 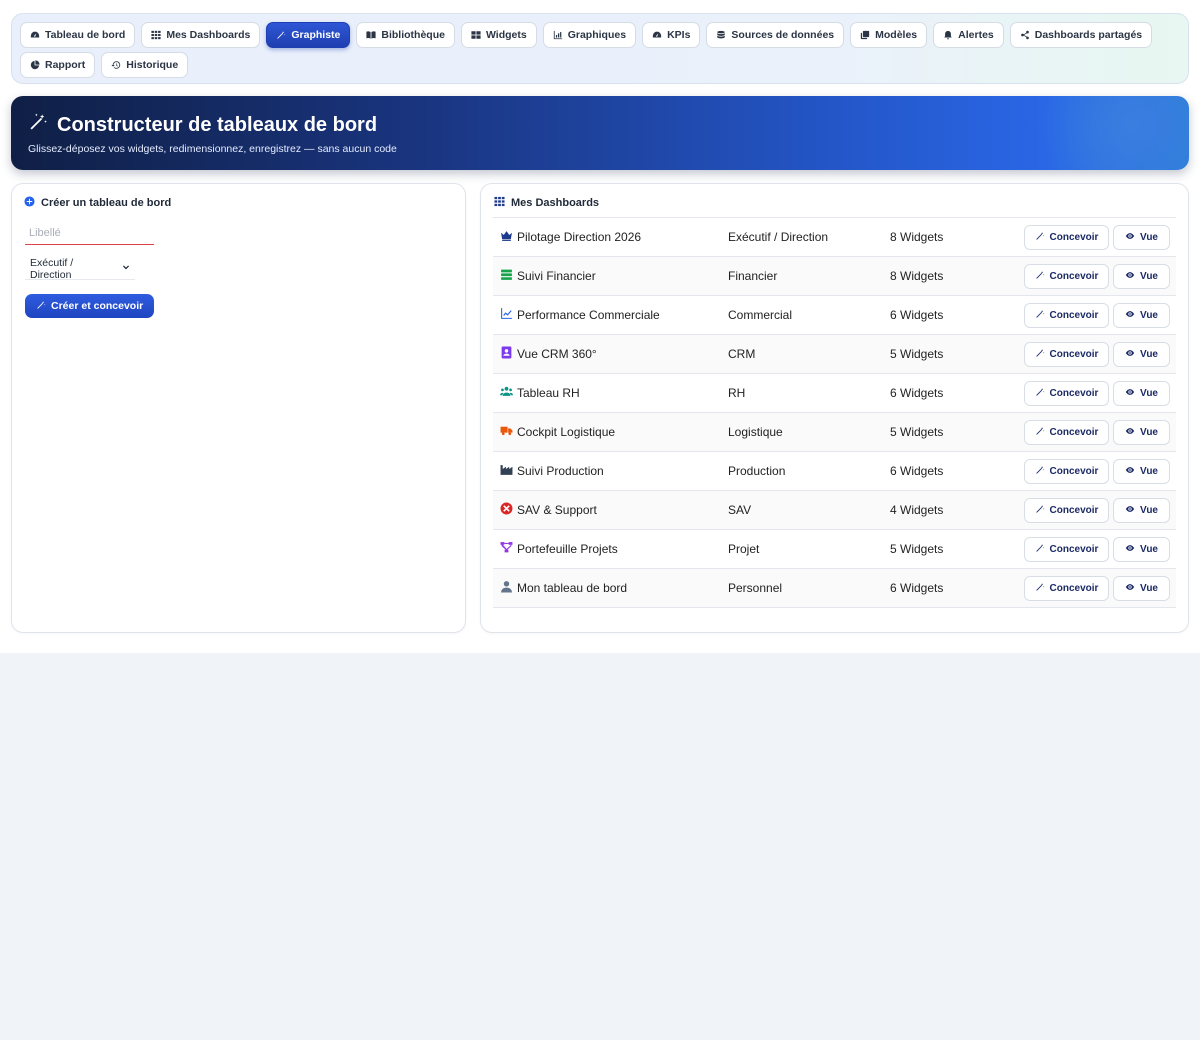 I want to click on nav-tab-label: Historique, so click(x=152, y=65).